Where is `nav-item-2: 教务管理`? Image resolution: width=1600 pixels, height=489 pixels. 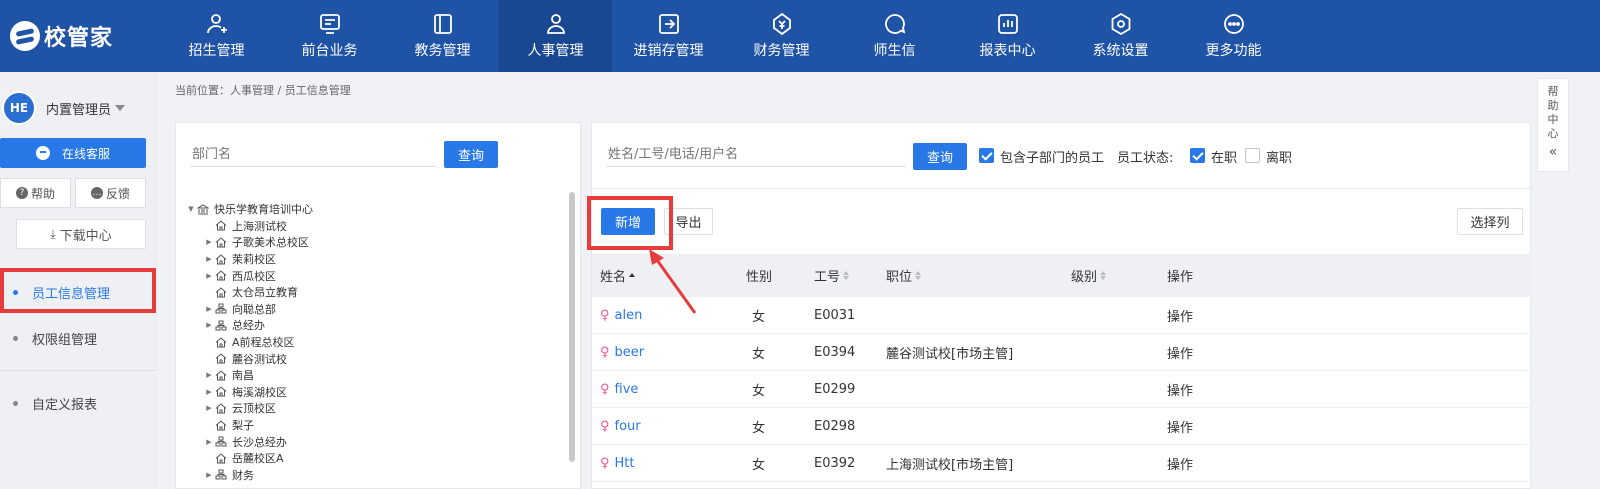
nav-item-2: 教务管理 is located at coordinates (442, 36).